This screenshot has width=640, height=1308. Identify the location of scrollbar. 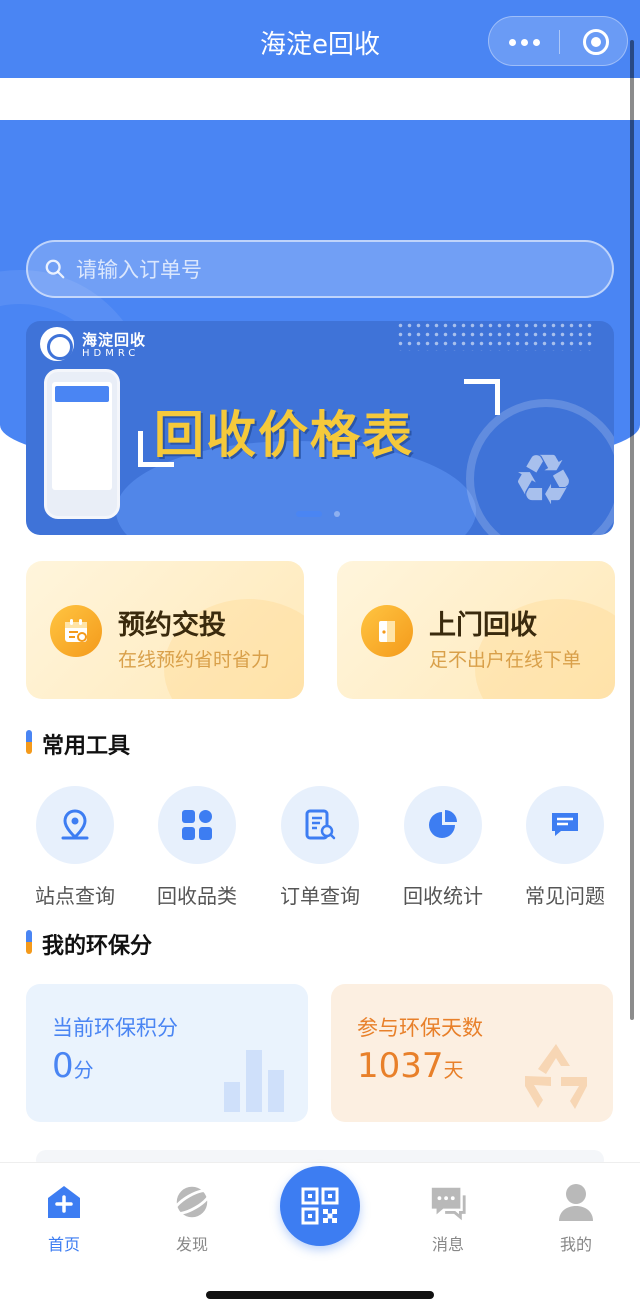
(632, 530).